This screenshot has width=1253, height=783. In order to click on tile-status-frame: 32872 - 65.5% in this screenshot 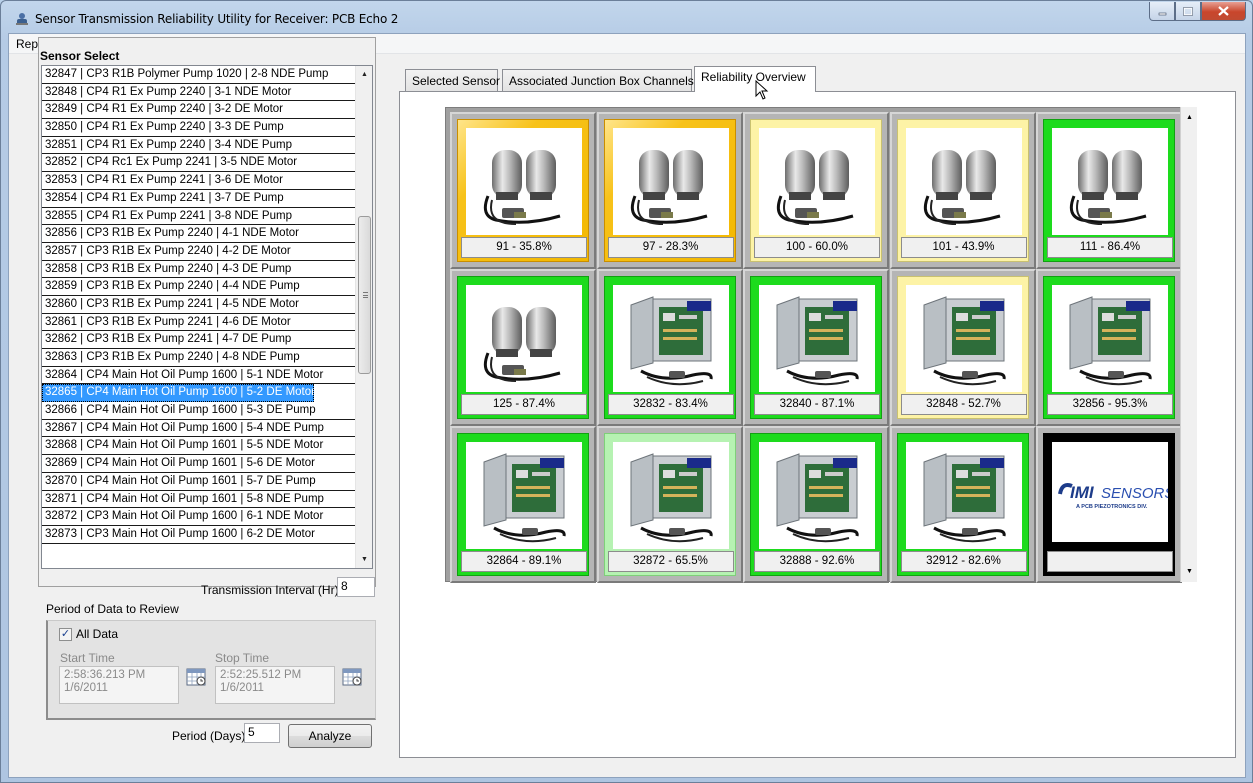, I will do `click(669, 504)`.